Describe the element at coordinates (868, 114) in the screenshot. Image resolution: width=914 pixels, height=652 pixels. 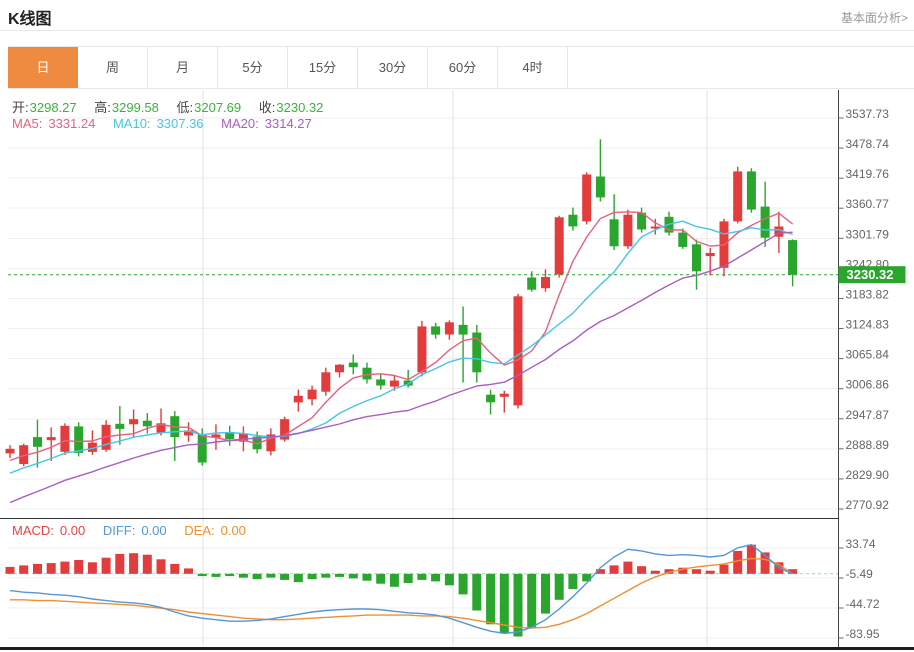
I see `svg-text: 3537.73` at that location.